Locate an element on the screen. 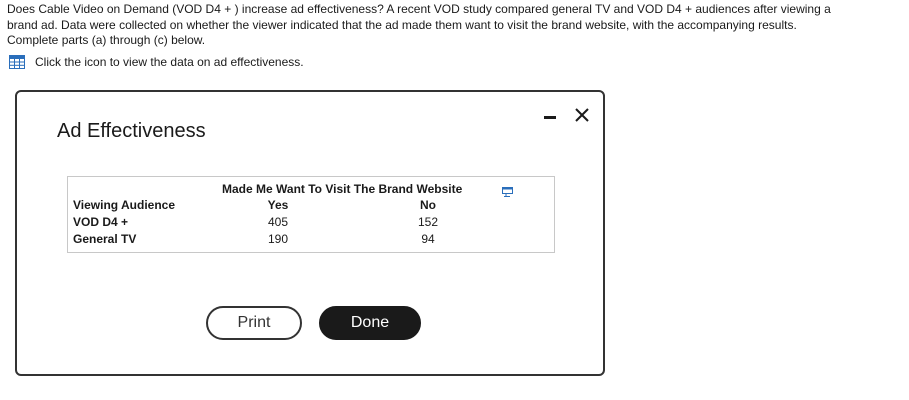  close-icon is located at coordinates (582, 115).